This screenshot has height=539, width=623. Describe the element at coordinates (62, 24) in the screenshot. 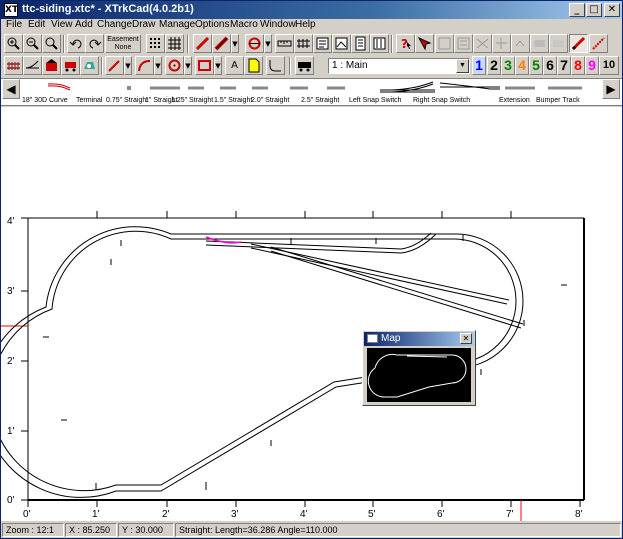

I see `menu-view: View` at that location.